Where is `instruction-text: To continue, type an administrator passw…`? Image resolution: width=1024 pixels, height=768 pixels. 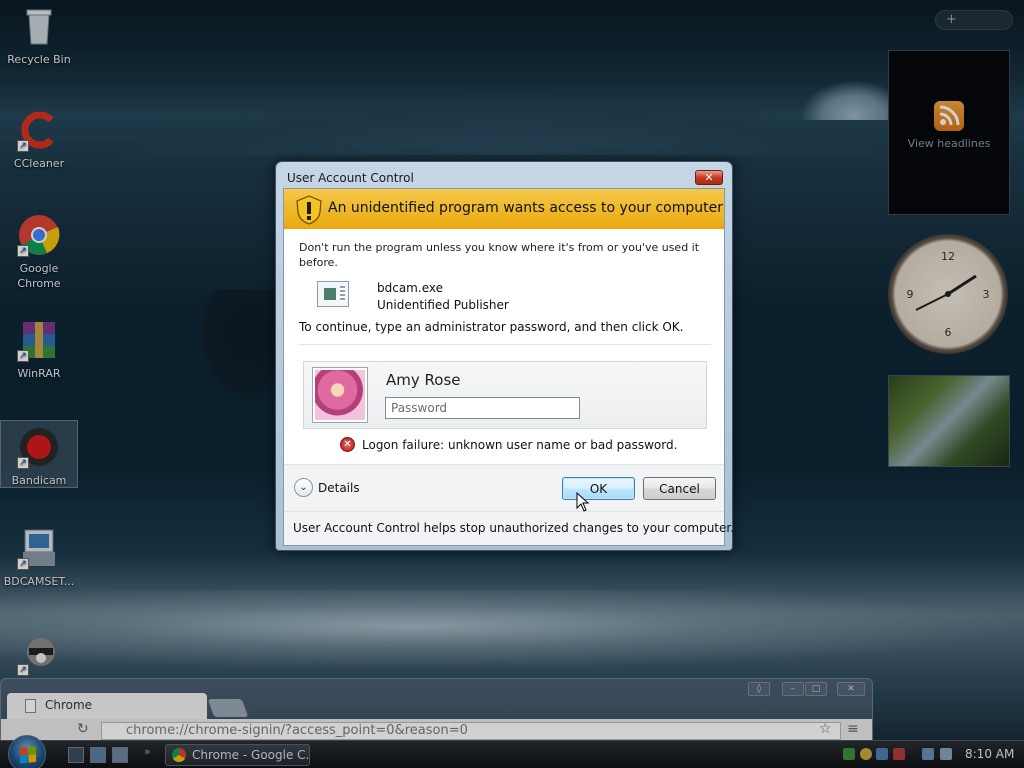 instruction-text: To continue, type an administrator passw… is located at coordinates (491, 327).